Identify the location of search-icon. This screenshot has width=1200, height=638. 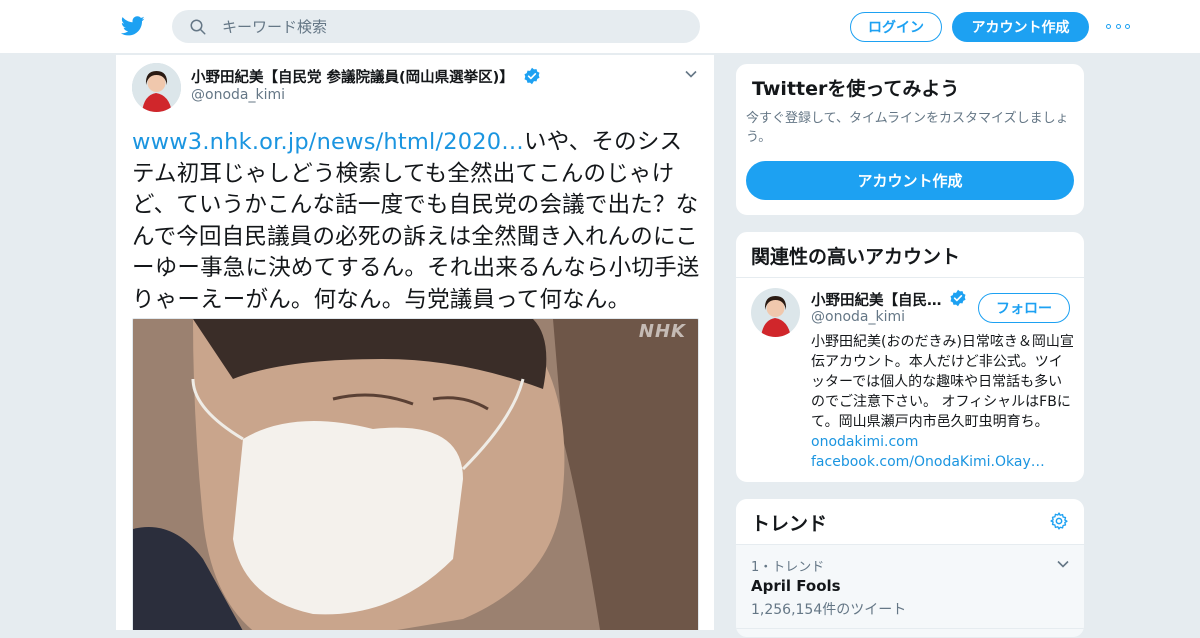
(198, 26).